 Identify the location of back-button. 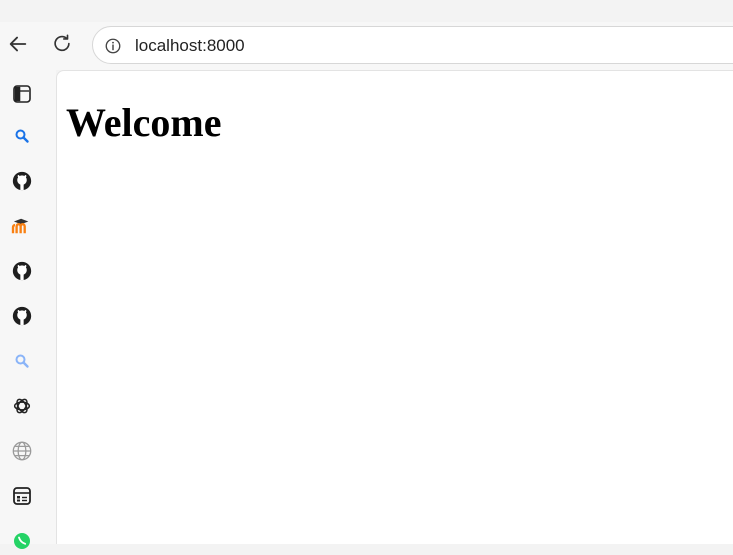
(18, 44).